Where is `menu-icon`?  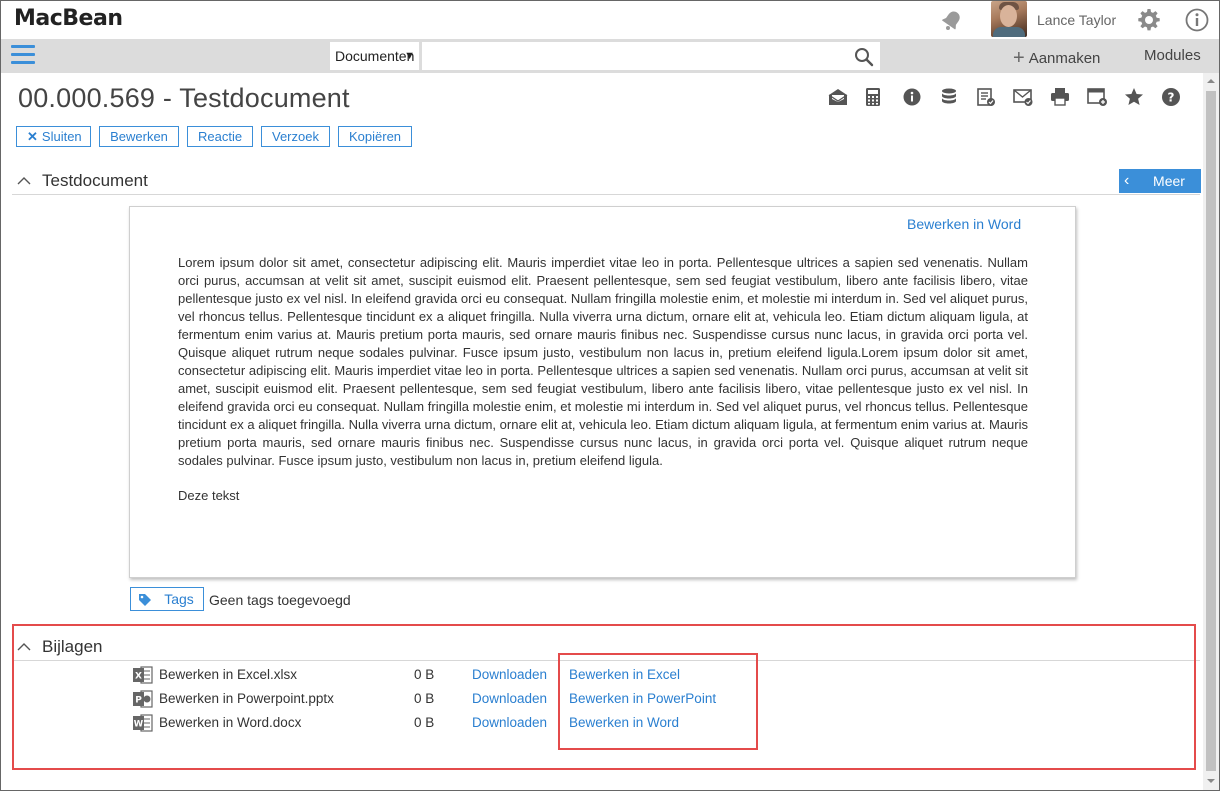
menu-icon is located at coordinates (23, 55).